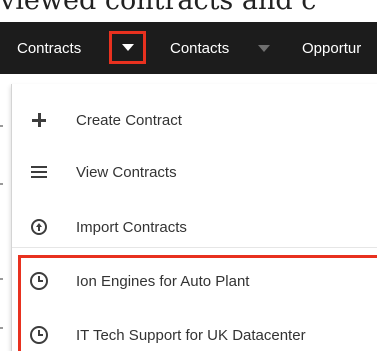  What do you see at coordinates (131, 227) in the screenshot?
I see `menu-item-label: Import Contracts` at bounding box center [131, 227].